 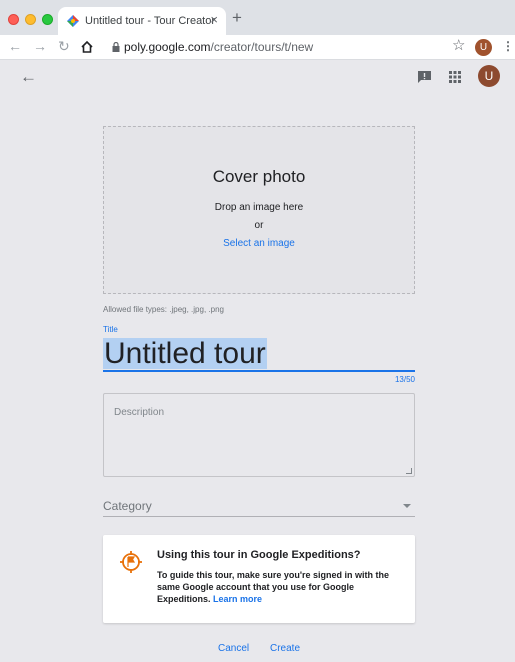 What do you see at coordinates (407, 506) in the screenshot?
I see `dropdown-caret-icon` at bounding box center [407, 506].